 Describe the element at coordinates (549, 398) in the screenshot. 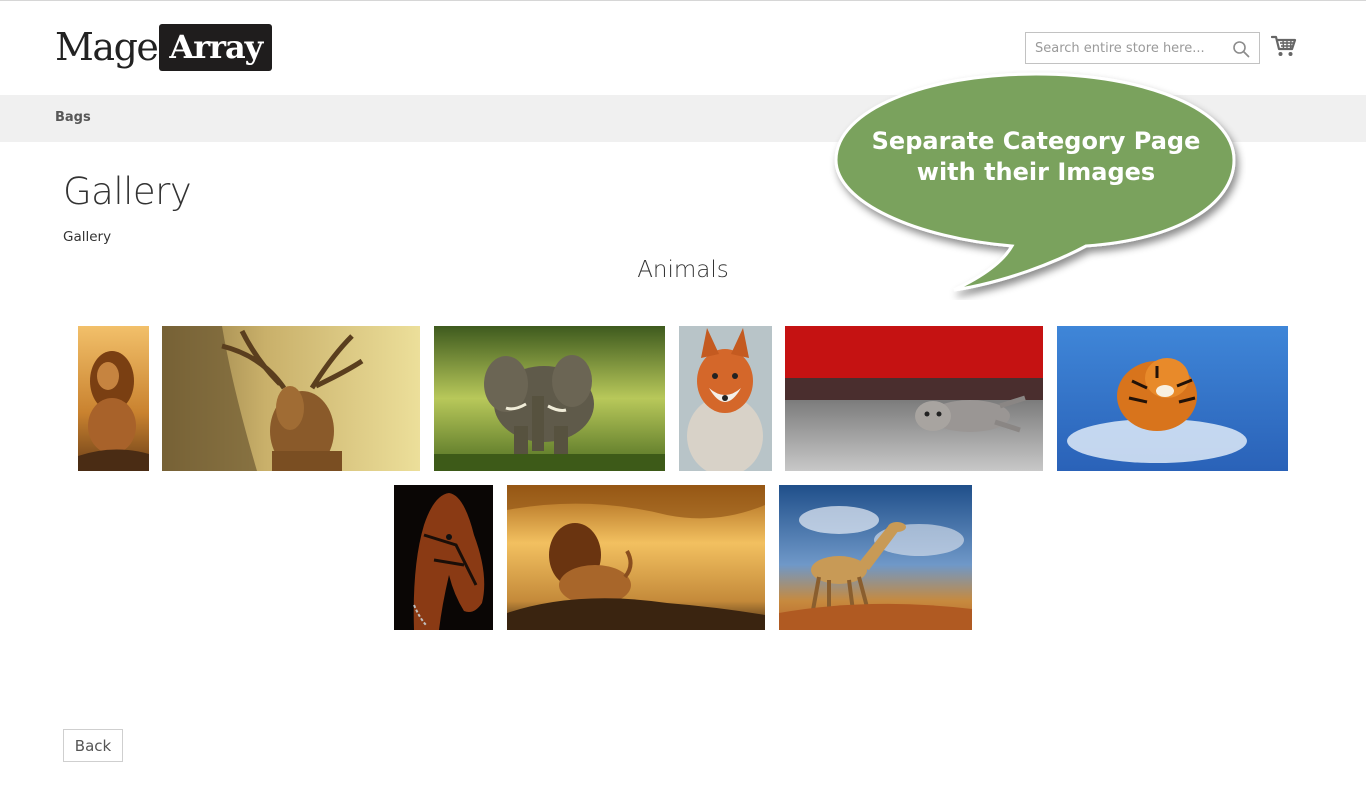

I see `gallery-image-elephant` at that location.